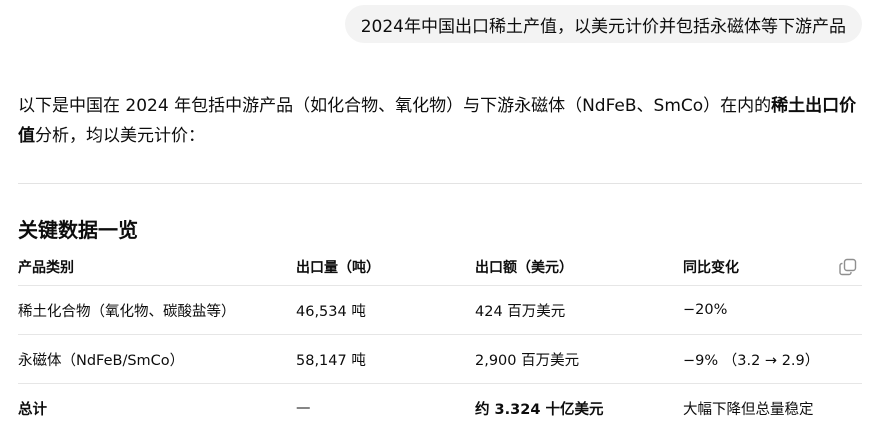 The height and width of the screenshot is (432, 879). Describe the element at coordinates (527, 360) in the screenshot. I see `cell-value: 2,900 百万美元` at that location.